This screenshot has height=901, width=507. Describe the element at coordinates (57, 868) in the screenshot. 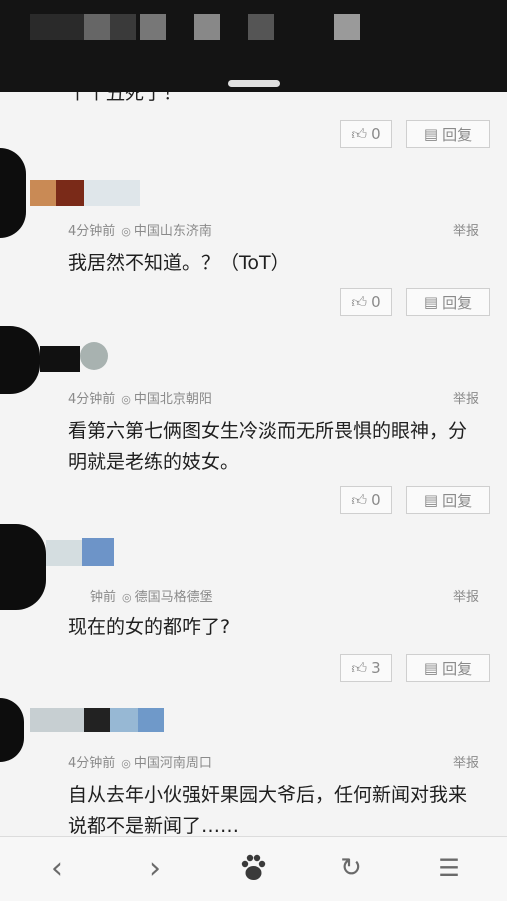

I see `back-arrow-icon: ‹` at that location.